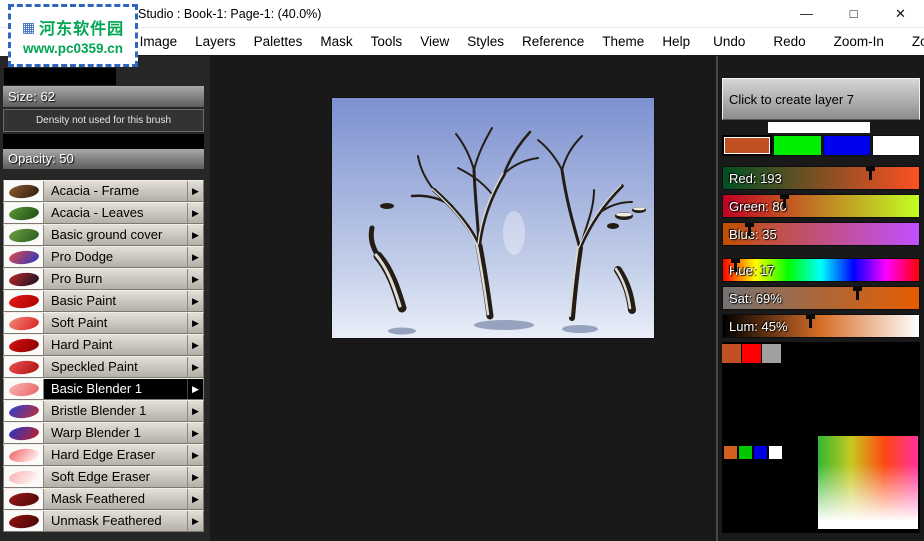  Describe the element at coordinates (103, 433) in the screenshot. I see `brush-item-warp-blender-1: Warp Blender 1 ▶` at that location.